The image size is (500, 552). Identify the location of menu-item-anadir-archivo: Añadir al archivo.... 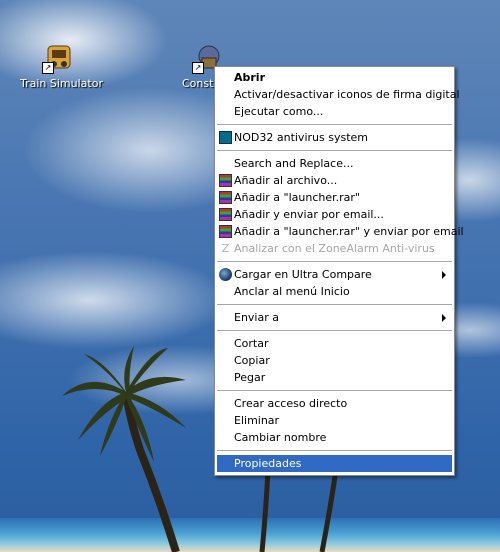
(334, 180).